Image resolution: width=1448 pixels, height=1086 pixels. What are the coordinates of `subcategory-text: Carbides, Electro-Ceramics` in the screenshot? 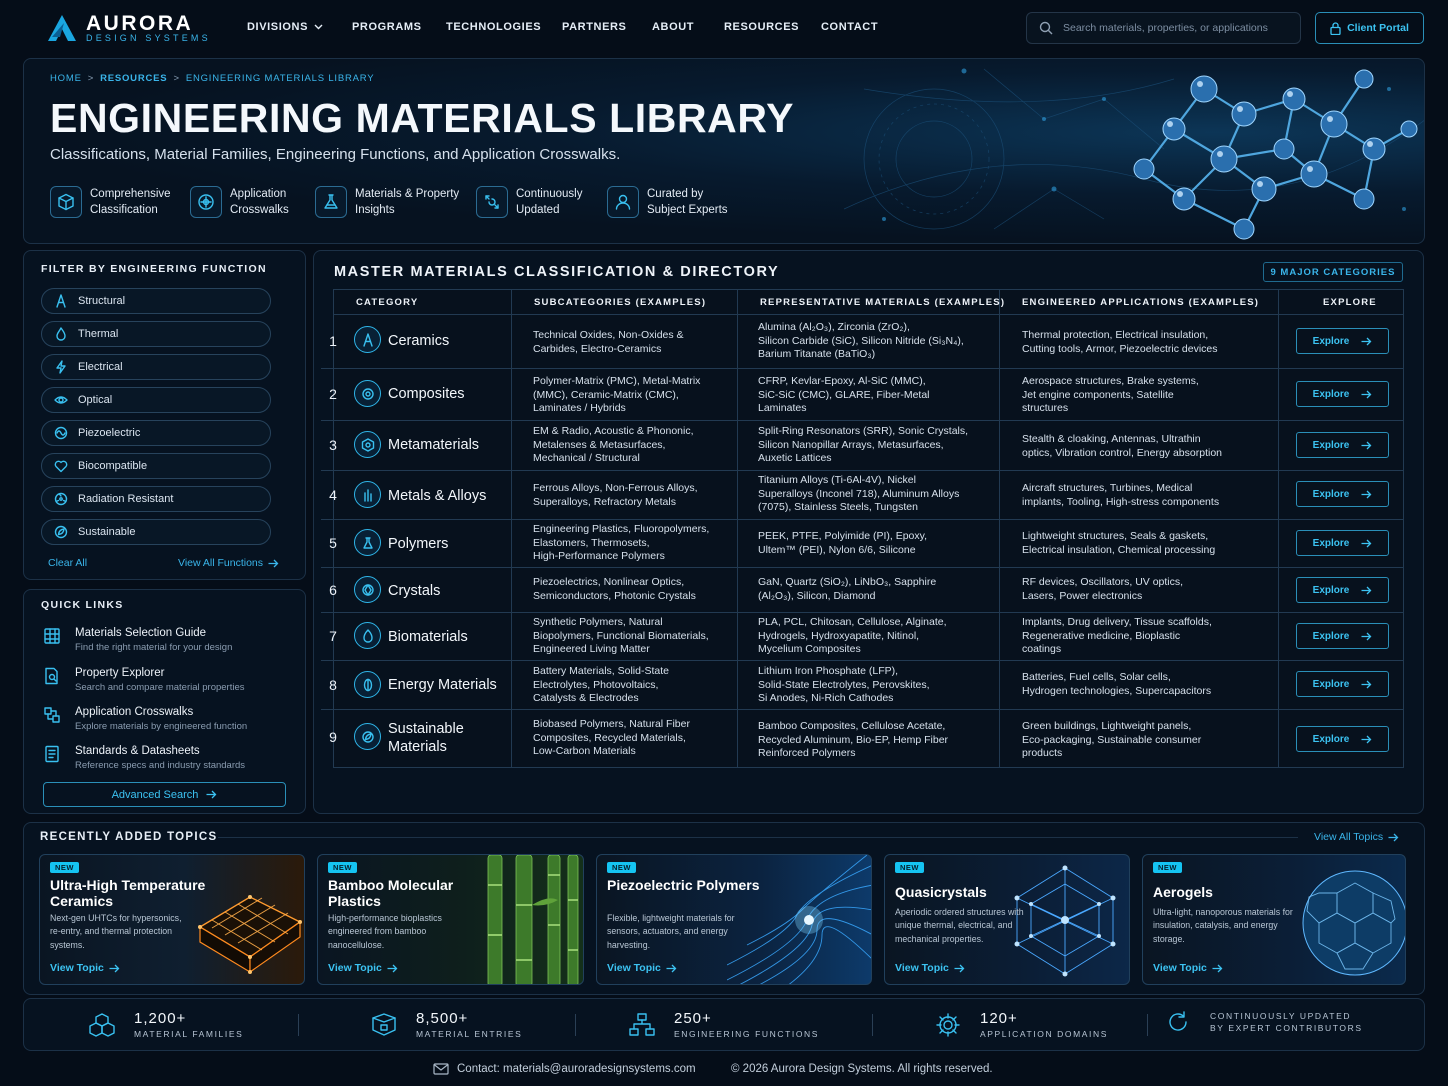 It's located at (597, 348).